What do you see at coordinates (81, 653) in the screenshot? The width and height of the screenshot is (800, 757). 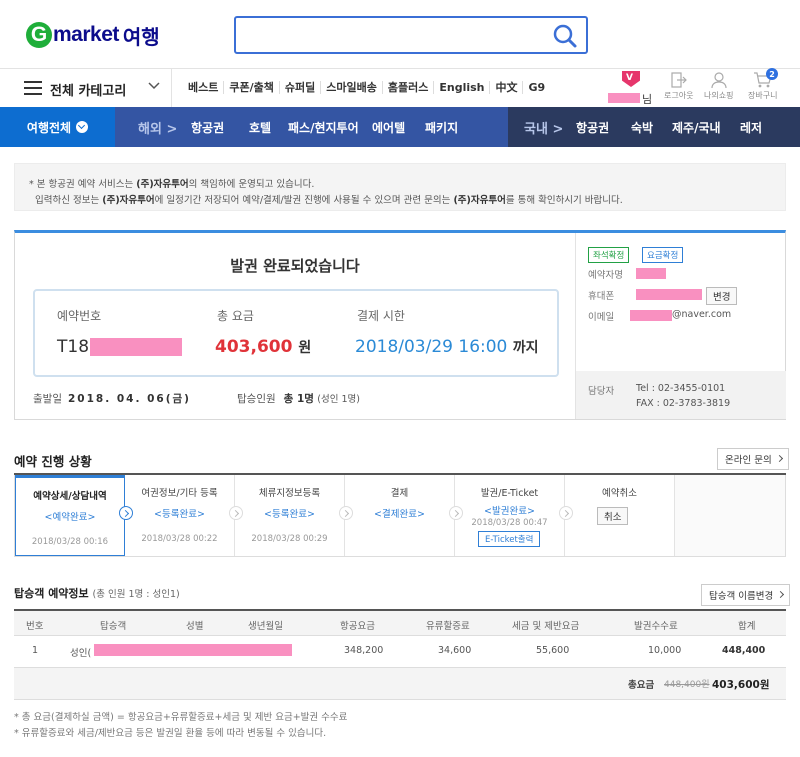 I see `passenger-name: 성인(` at bounding box center [81, 653].